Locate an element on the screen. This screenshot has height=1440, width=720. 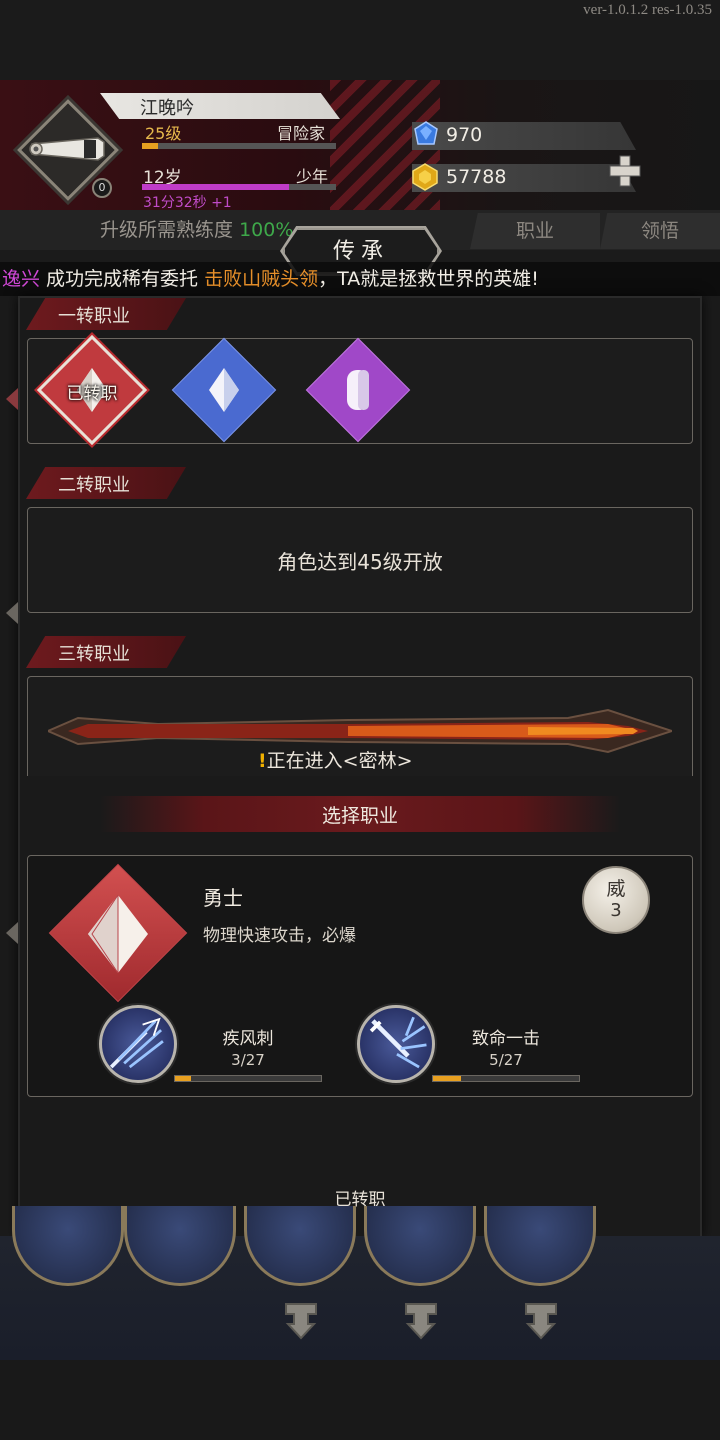
prestige-value: 3 is located at coordinates (616, 910).